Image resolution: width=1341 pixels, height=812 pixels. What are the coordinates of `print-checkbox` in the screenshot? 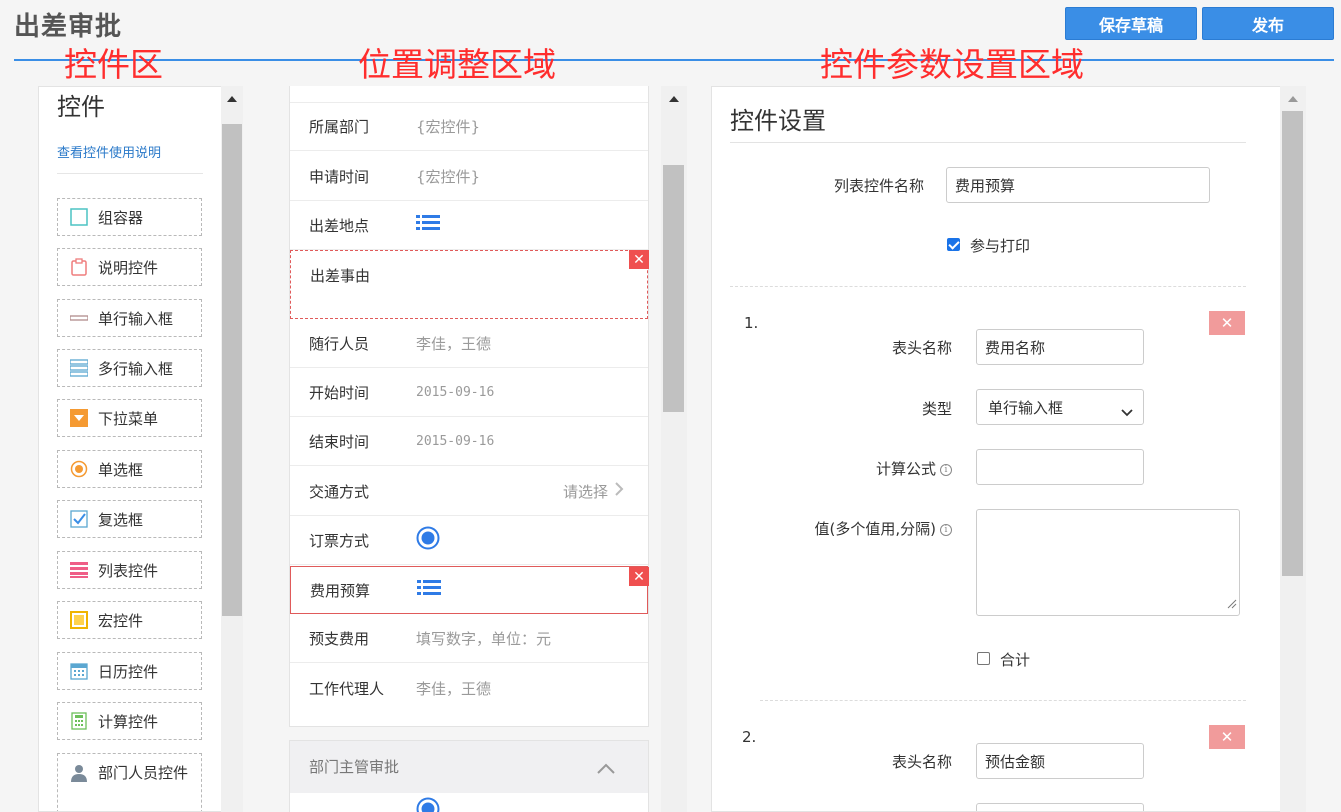 It's located at (953, 244).